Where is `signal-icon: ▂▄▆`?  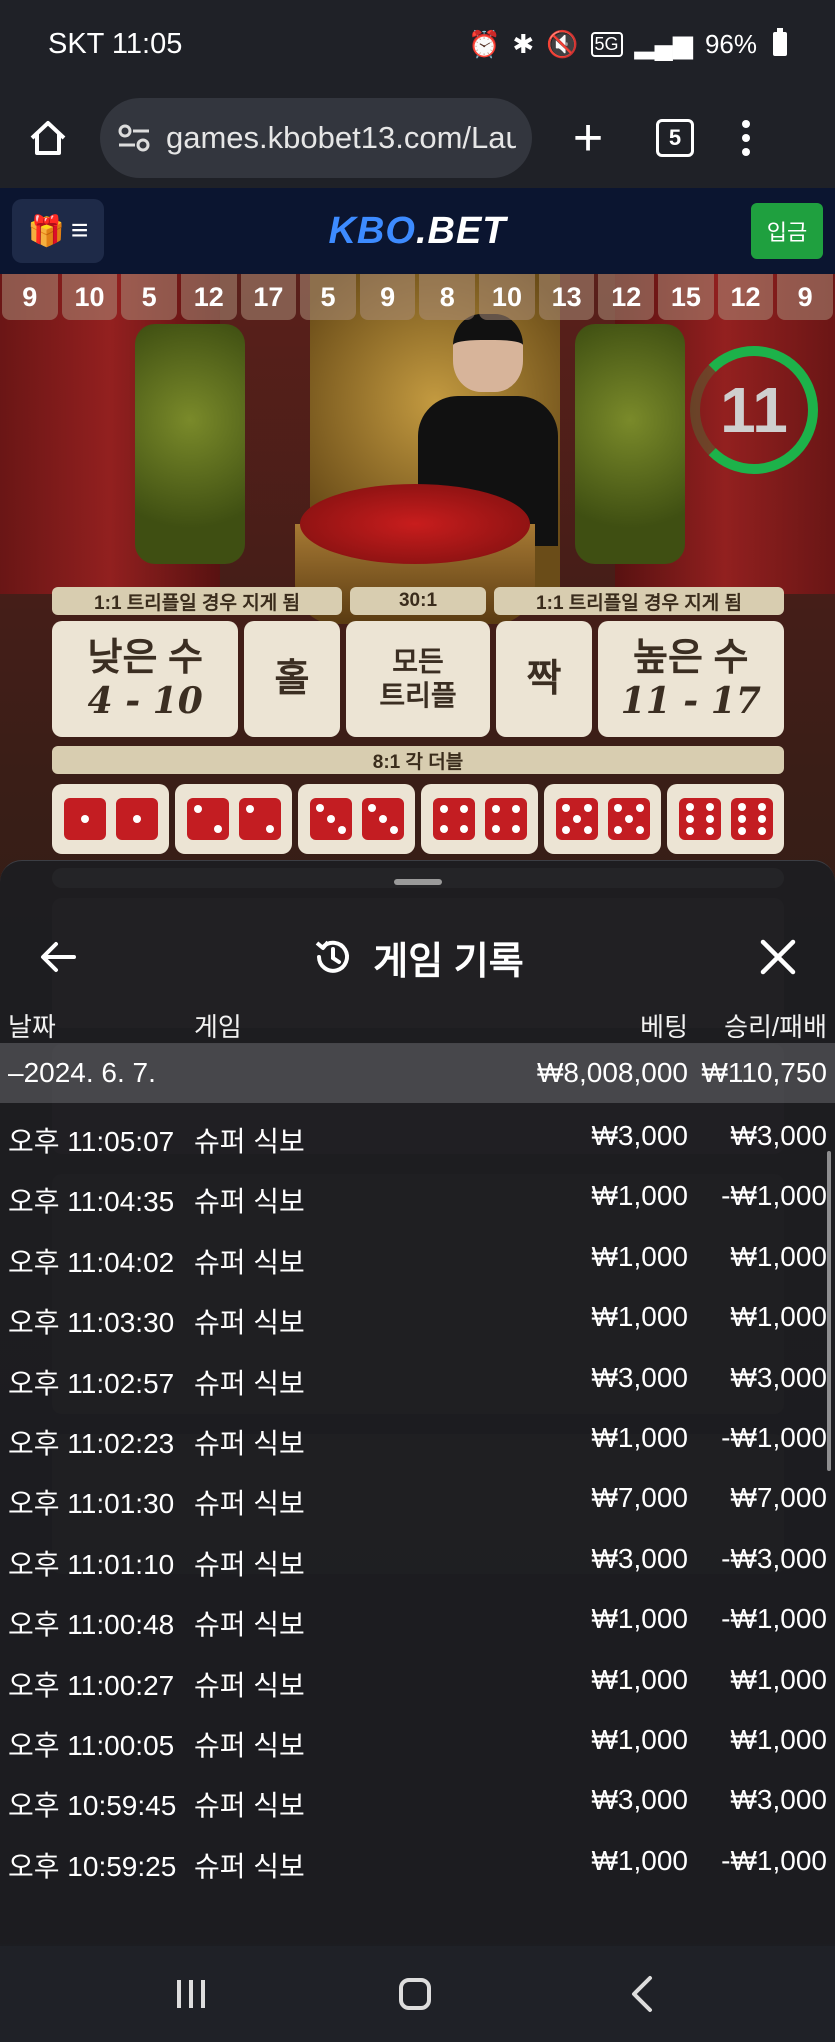
signal-icon: ▂▄▆ is located at coordinates (663, 43).